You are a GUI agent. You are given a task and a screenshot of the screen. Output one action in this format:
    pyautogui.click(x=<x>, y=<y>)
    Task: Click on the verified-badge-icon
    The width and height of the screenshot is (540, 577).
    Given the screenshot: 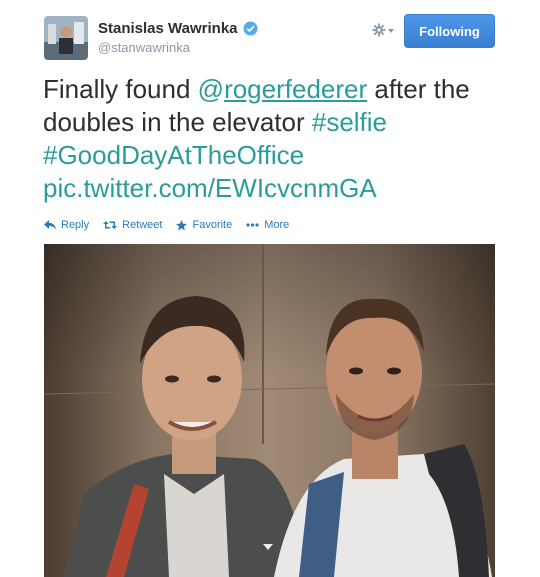 What is the action you would take?
    pyautogui.click(x=250, y=28)
    